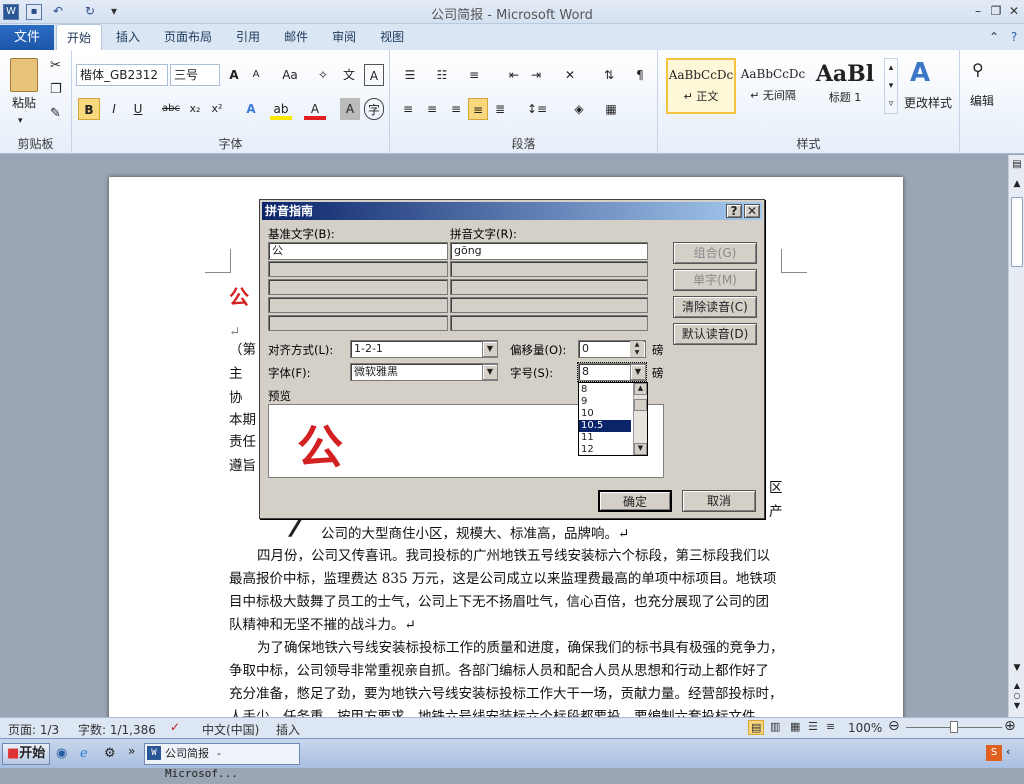 The height and width of the screenshot is (784, 1024). I want to click on size-option: 12, so click(605, 450).